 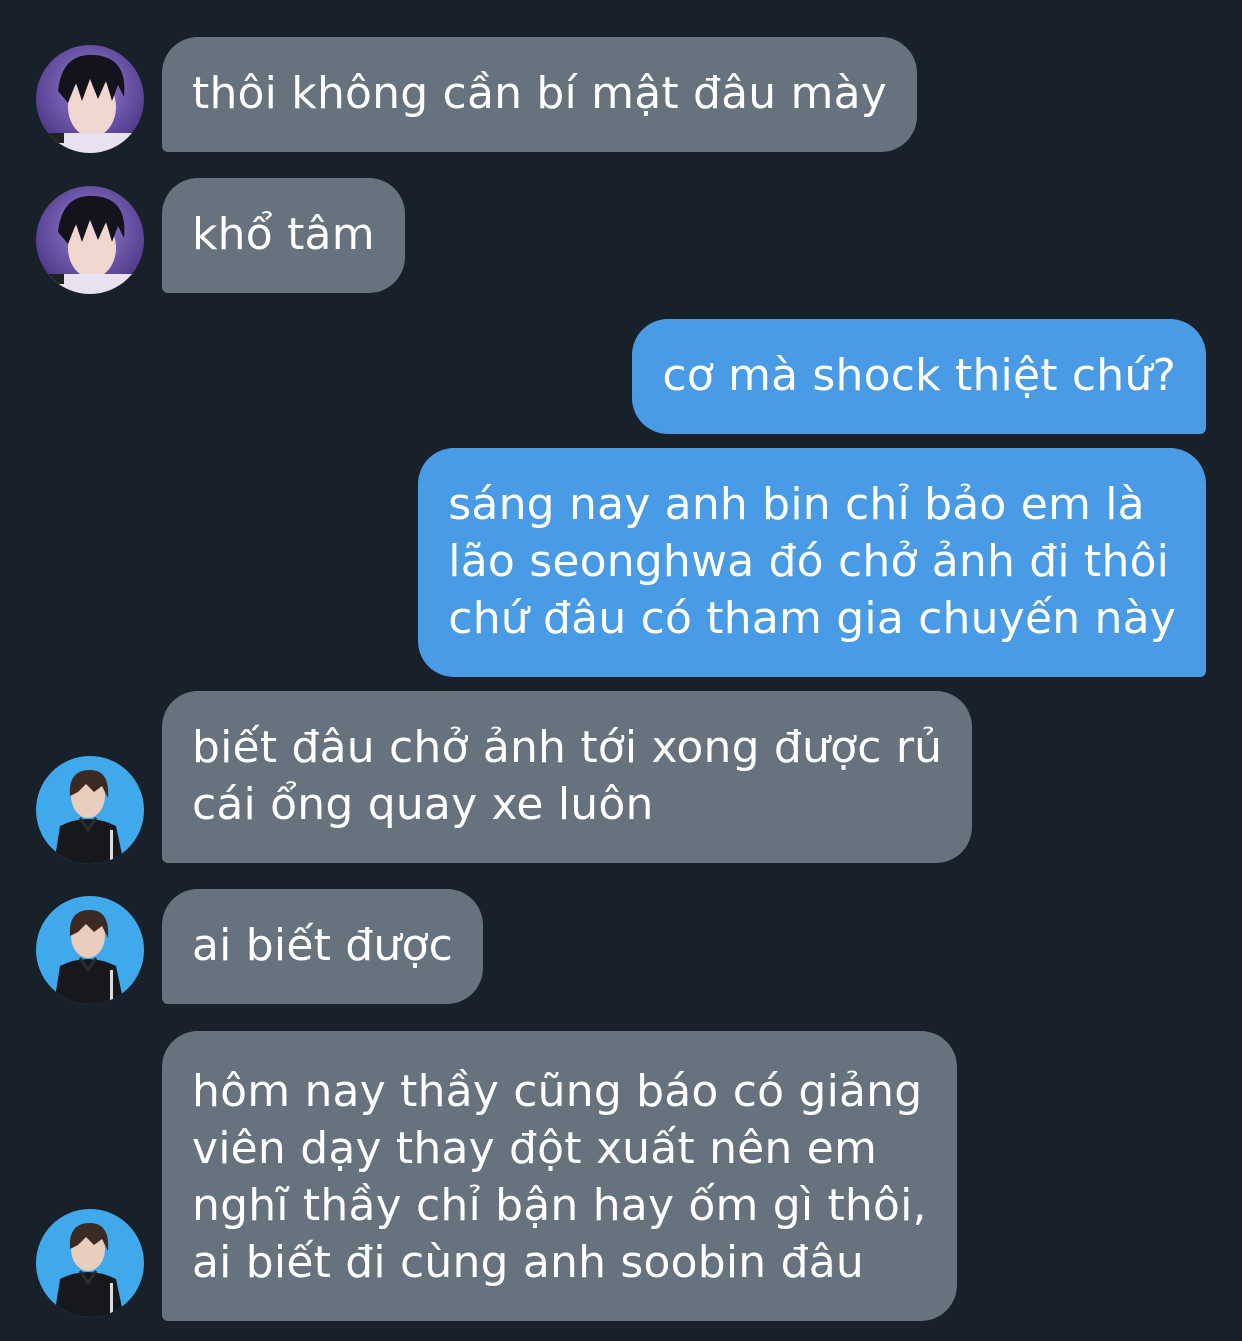 I want to click on message-bubble-incoming: thôi không cần bí mật đâu mày, so click(x=540, y=94).